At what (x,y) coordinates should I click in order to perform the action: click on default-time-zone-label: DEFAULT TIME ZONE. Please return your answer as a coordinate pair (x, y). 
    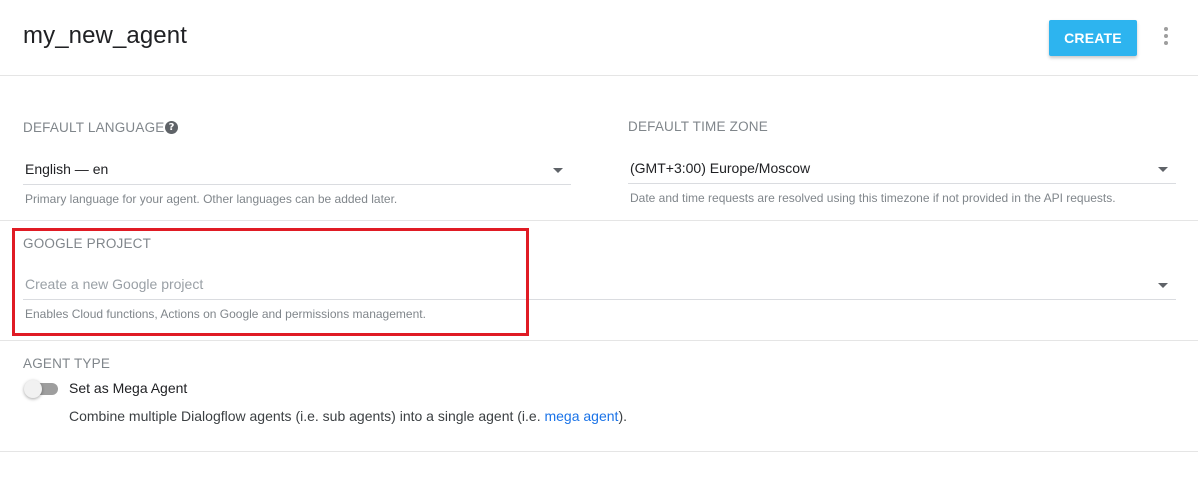
    Looking at the image, I should click on (698, 126).